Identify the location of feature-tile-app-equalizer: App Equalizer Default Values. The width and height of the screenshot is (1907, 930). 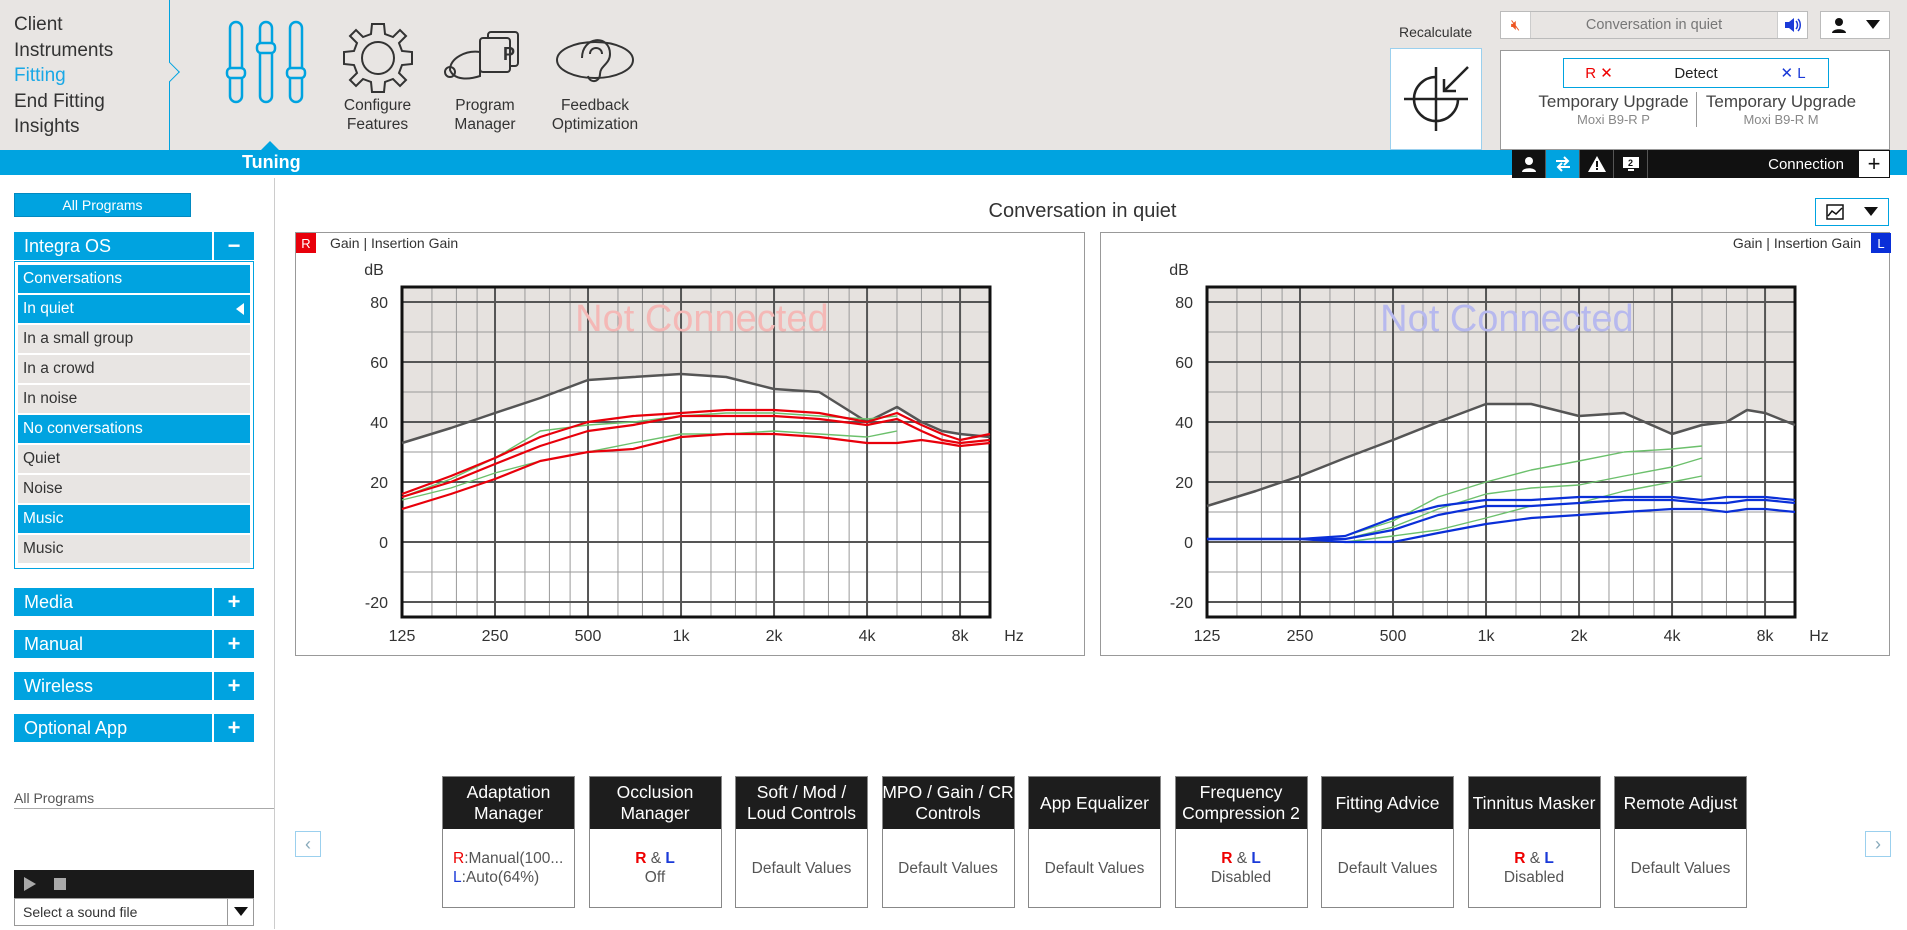
(1094, 842).